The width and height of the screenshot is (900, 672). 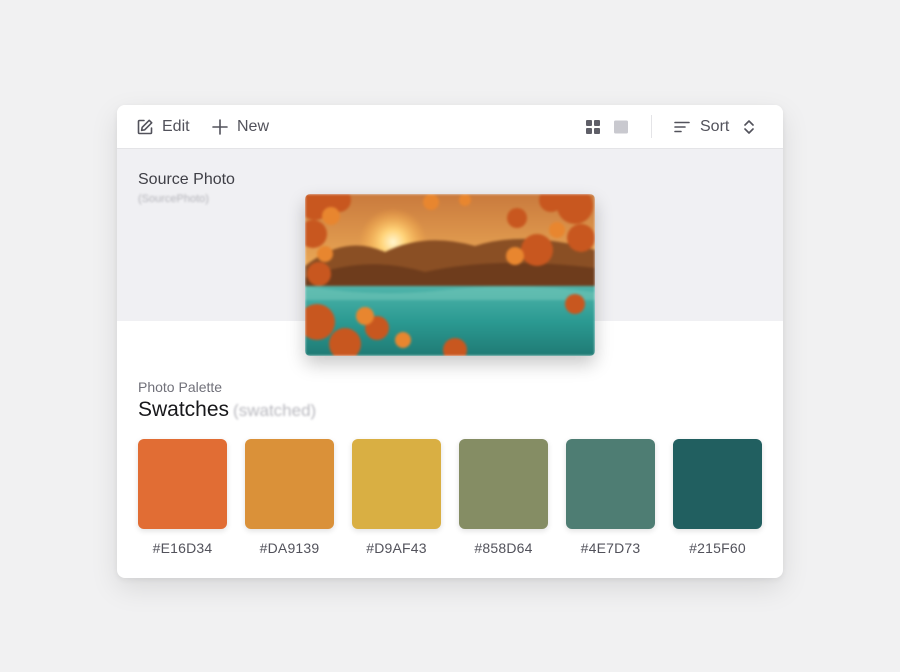 What do you see at coordinates (610, 548) in the screenshot?
I see `swatch-hex-label: #4E7D73` at bounding box center [610, 548].